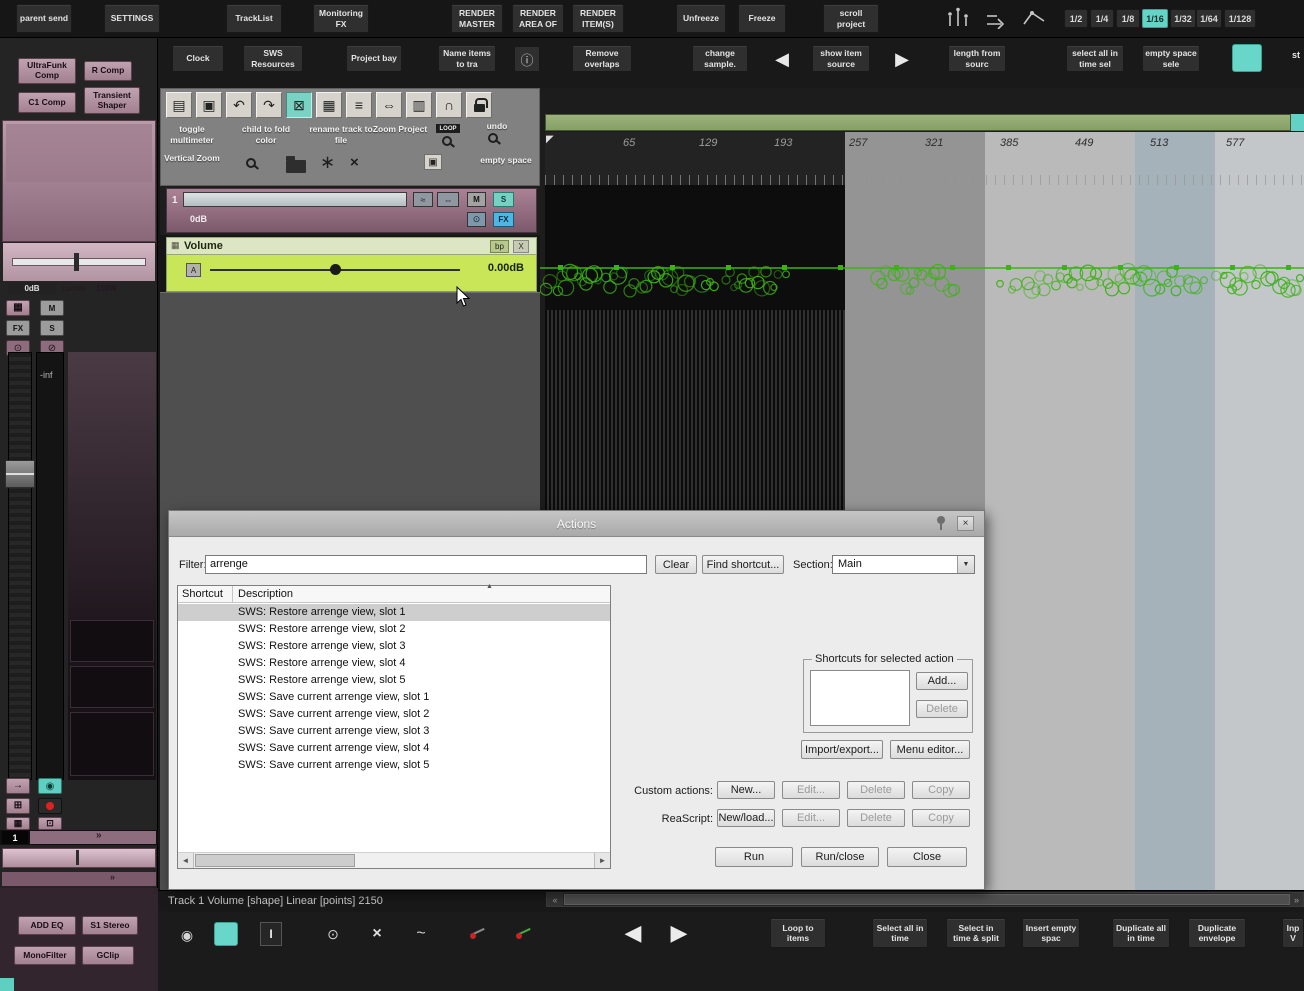 This screenshot has width=1304, height=991. I want to click on top-button-render-master: RENDER MASTER, so click(477, 18).